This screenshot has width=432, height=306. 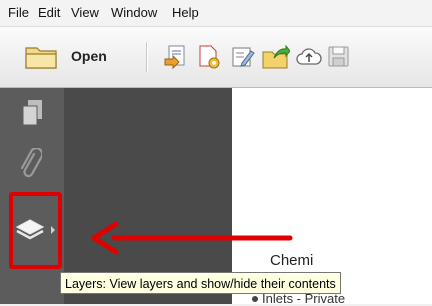 I want to click on edit-document-icon, so click(x=243, y=57).